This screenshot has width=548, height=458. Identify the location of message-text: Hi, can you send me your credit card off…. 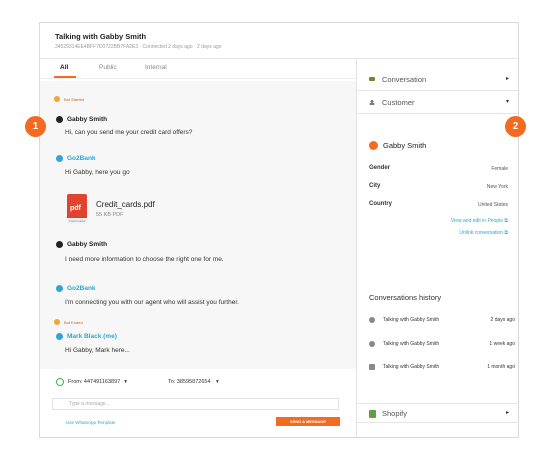
(129, 132).